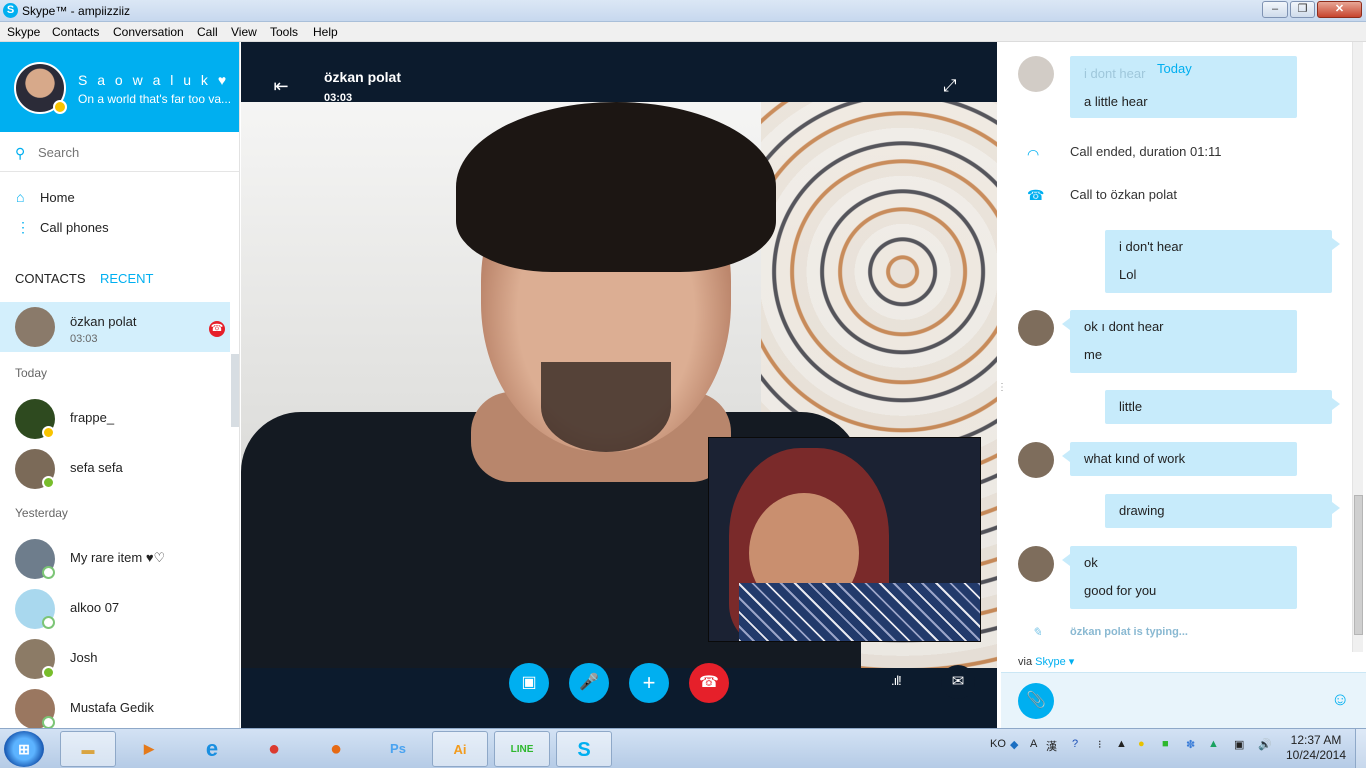  Describe the element at coordinates (529, 683) in the screenshot. I see `video-camera-button: ▣` at that location.